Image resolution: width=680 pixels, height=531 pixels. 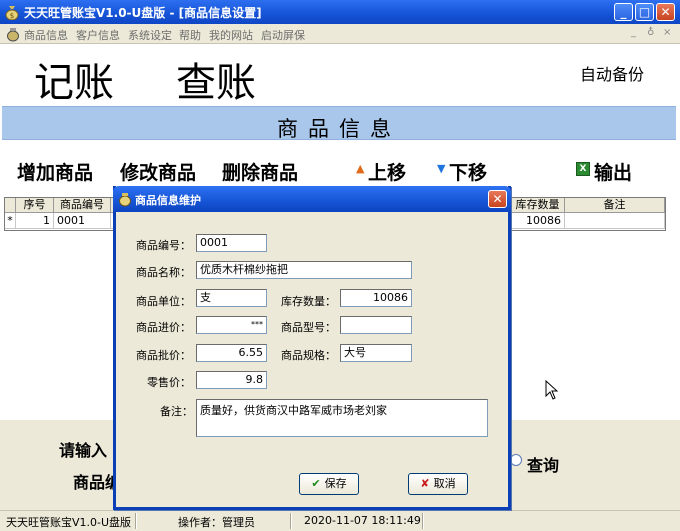 I want to click on menu-item-settings: 系统设定, so click(x=150, y=35).